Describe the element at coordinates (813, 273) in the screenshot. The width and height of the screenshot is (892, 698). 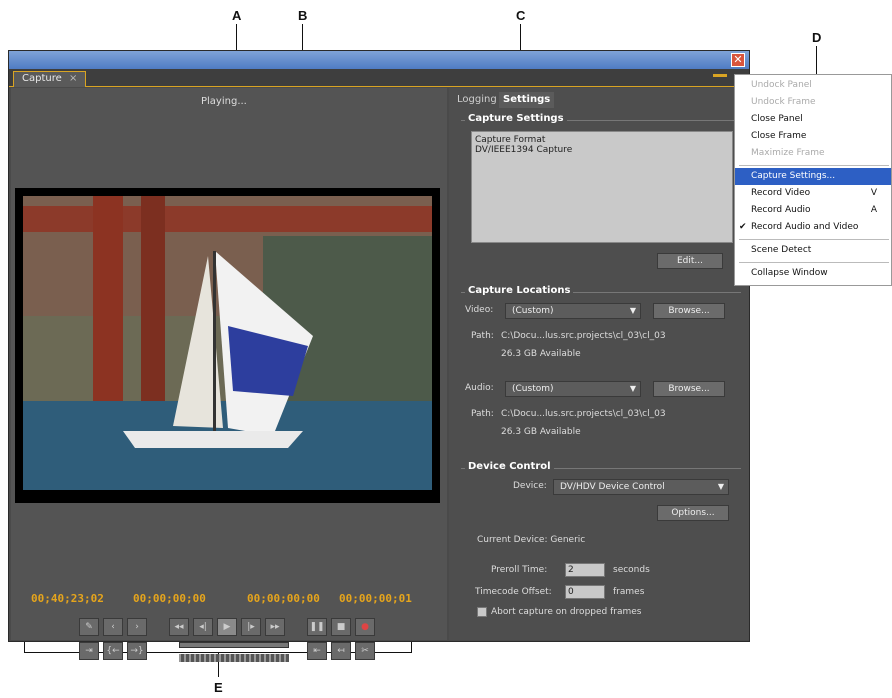
I see `menu-item-collapse-window: Collapse Window` at that location.